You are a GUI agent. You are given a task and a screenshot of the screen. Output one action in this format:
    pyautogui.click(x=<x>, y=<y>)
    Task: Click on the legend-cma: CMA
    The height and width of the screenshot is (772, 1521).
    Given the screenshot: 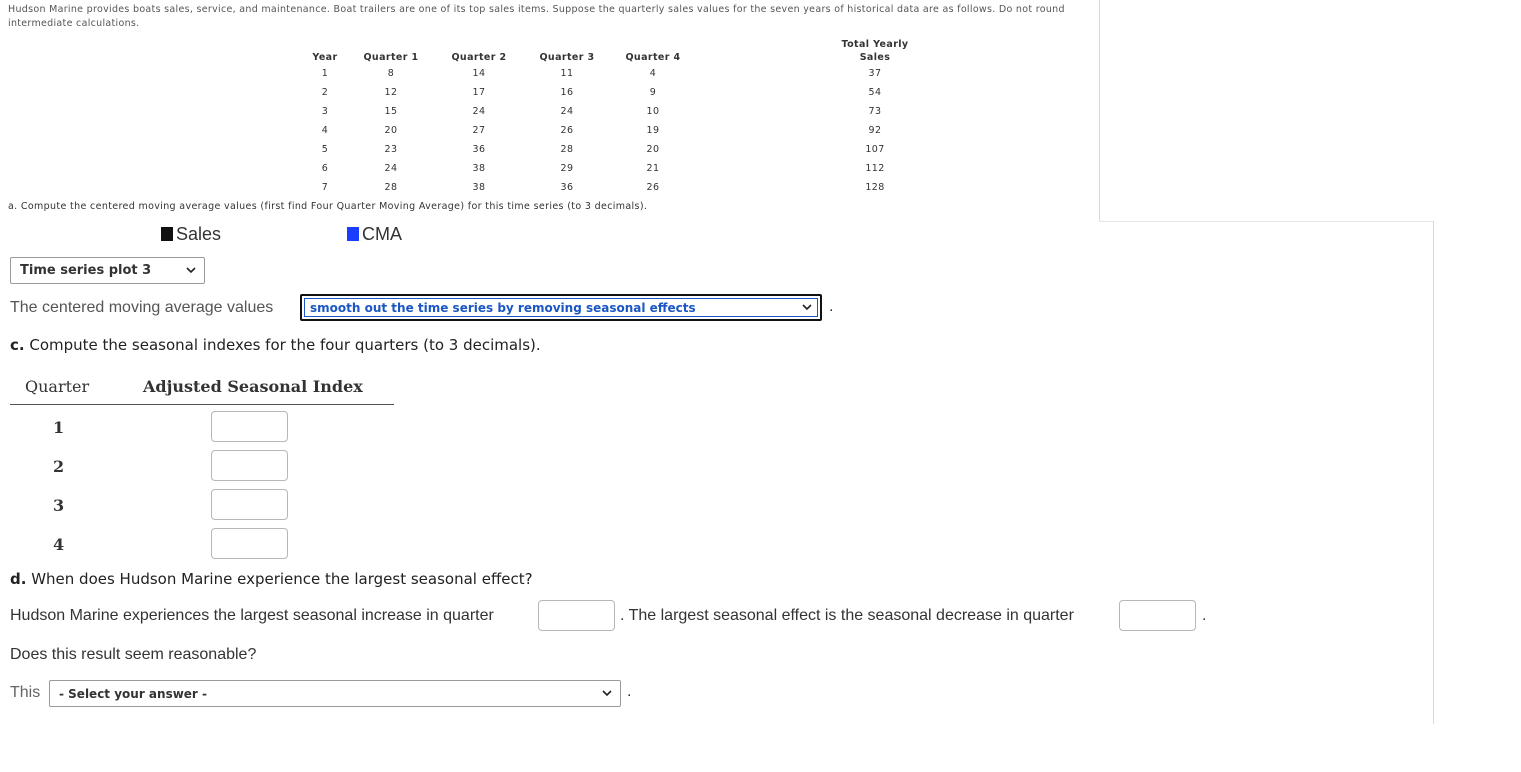 What is the action you would take?
    pyautogui.click(x=374, y=234)
    